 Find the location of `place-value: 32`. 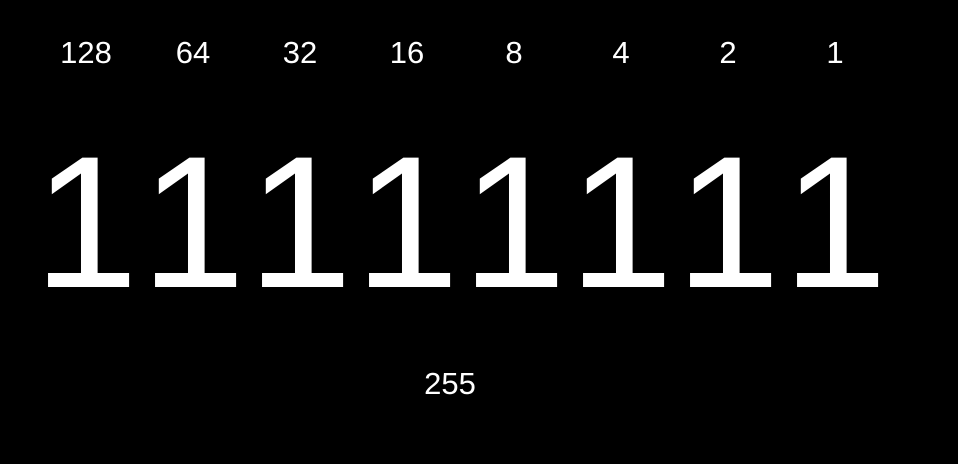

place-value: 32 is located at coordinates (300, 52).